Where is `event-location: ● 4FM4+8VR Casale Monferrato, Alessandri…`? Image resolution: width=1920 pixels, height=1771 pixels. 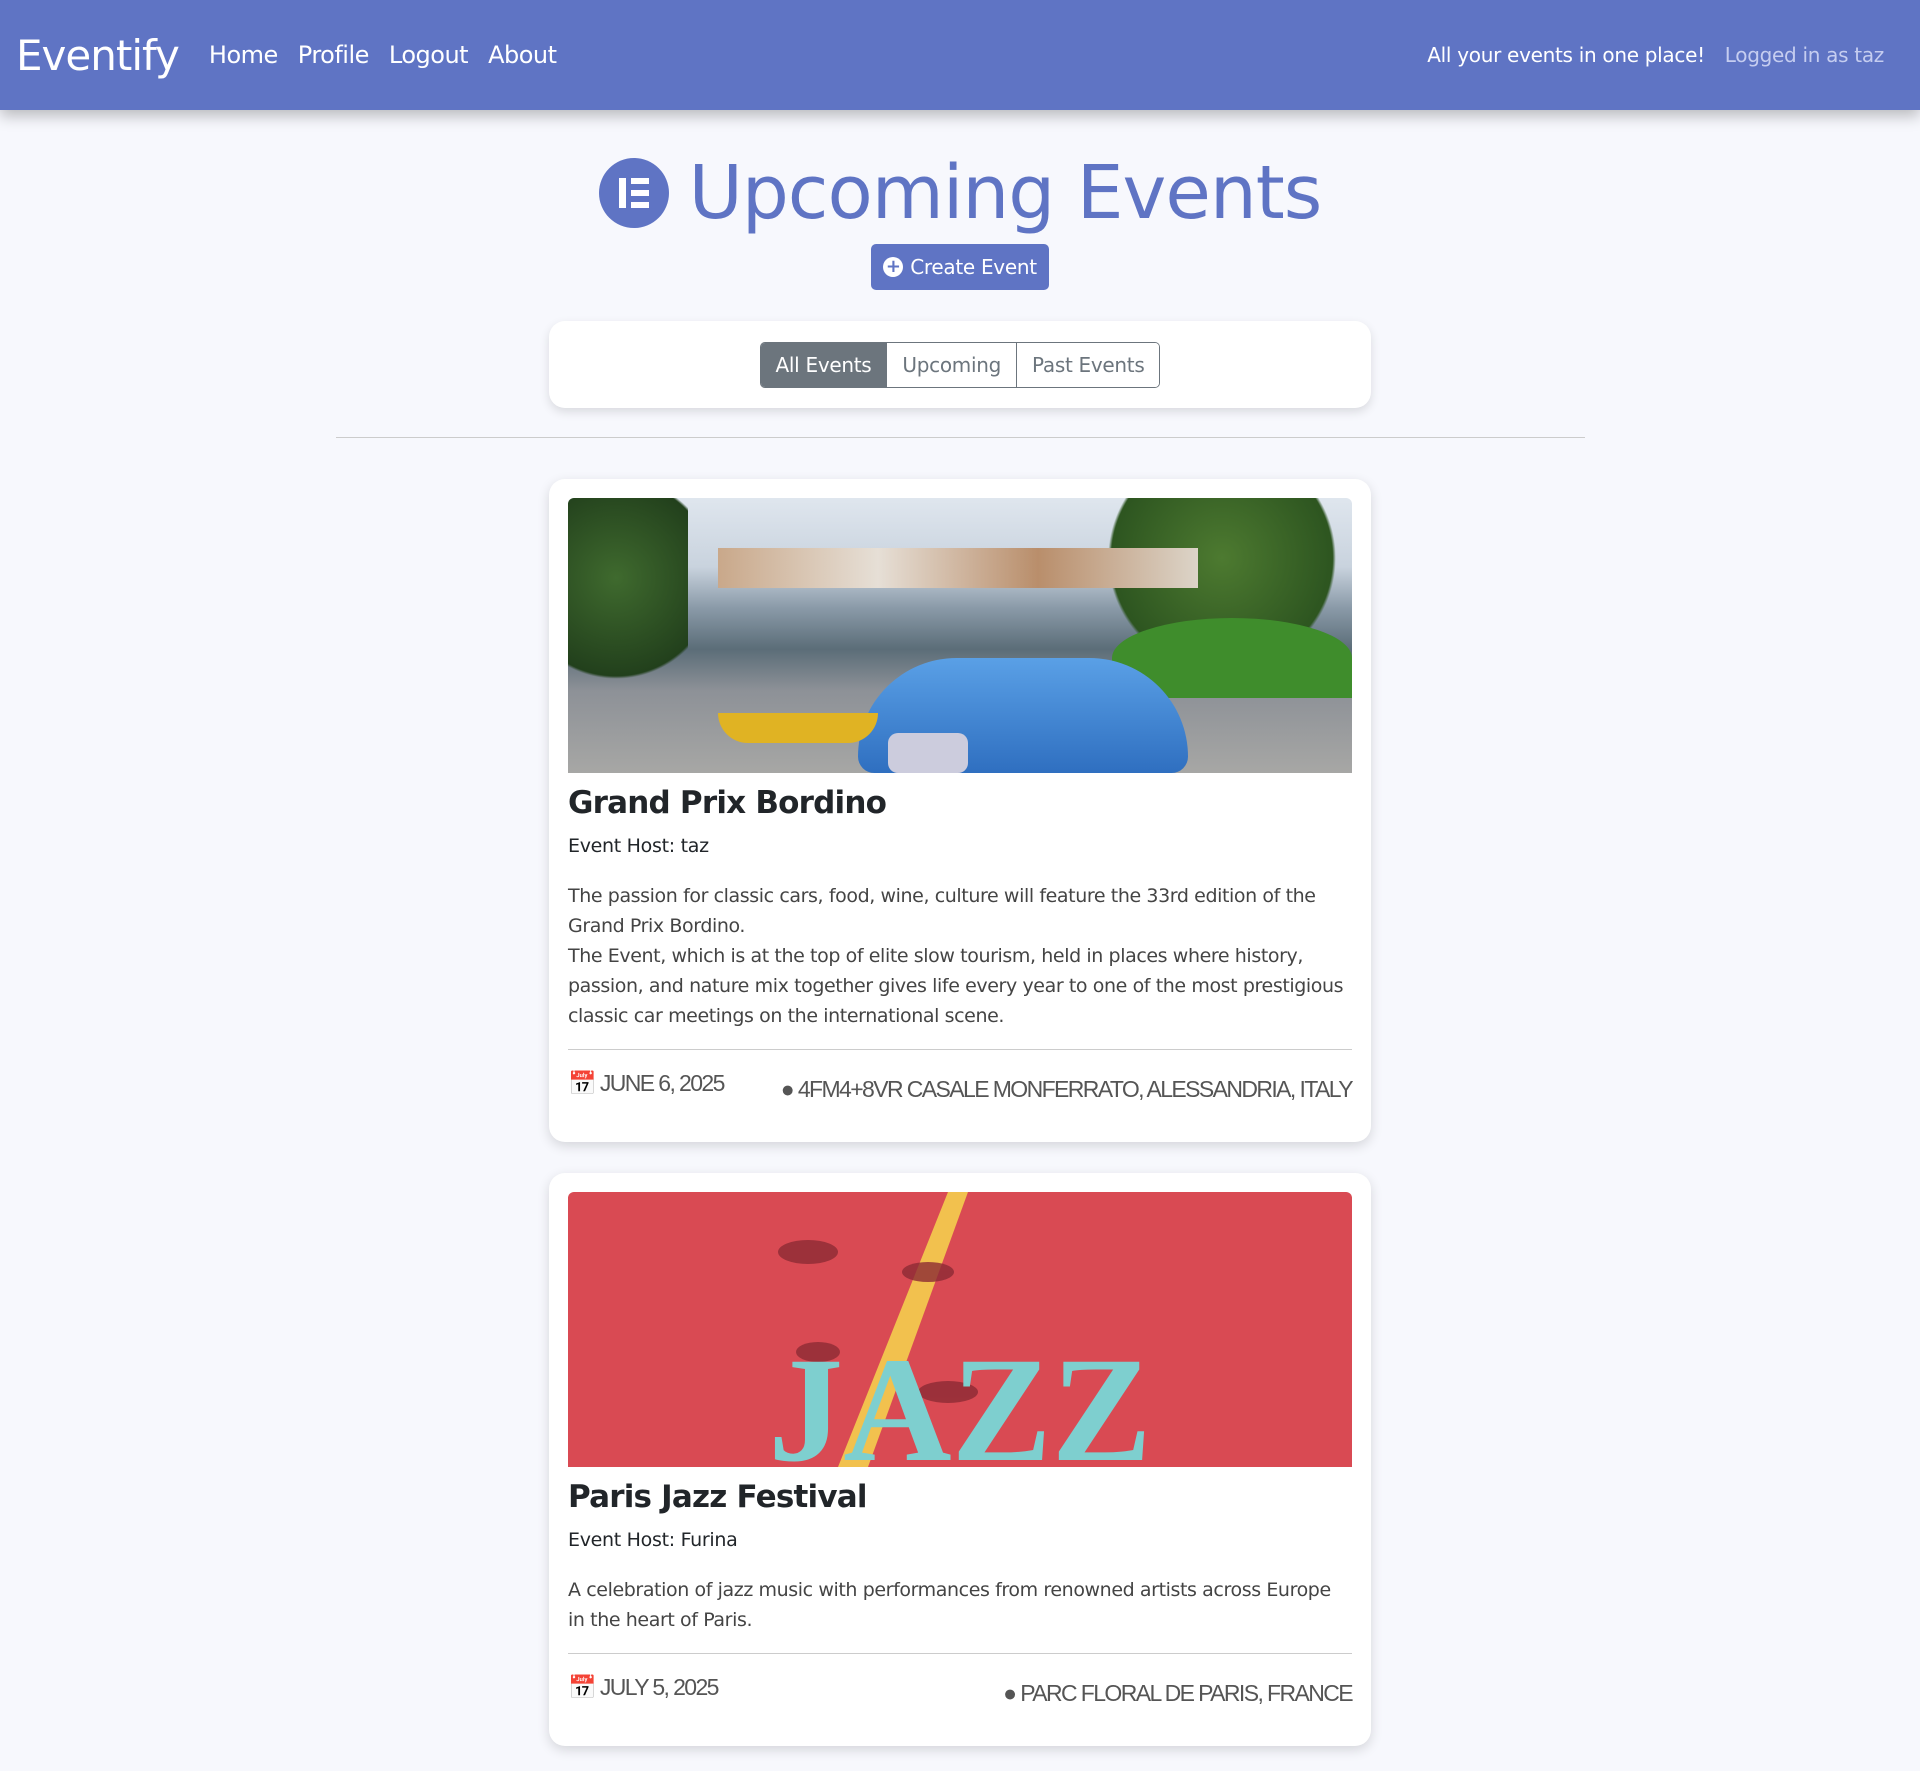
event-location: ● 4FM4+8VR Casale Monferrato, Alessandri… is located at coordinates (1067, 1089).